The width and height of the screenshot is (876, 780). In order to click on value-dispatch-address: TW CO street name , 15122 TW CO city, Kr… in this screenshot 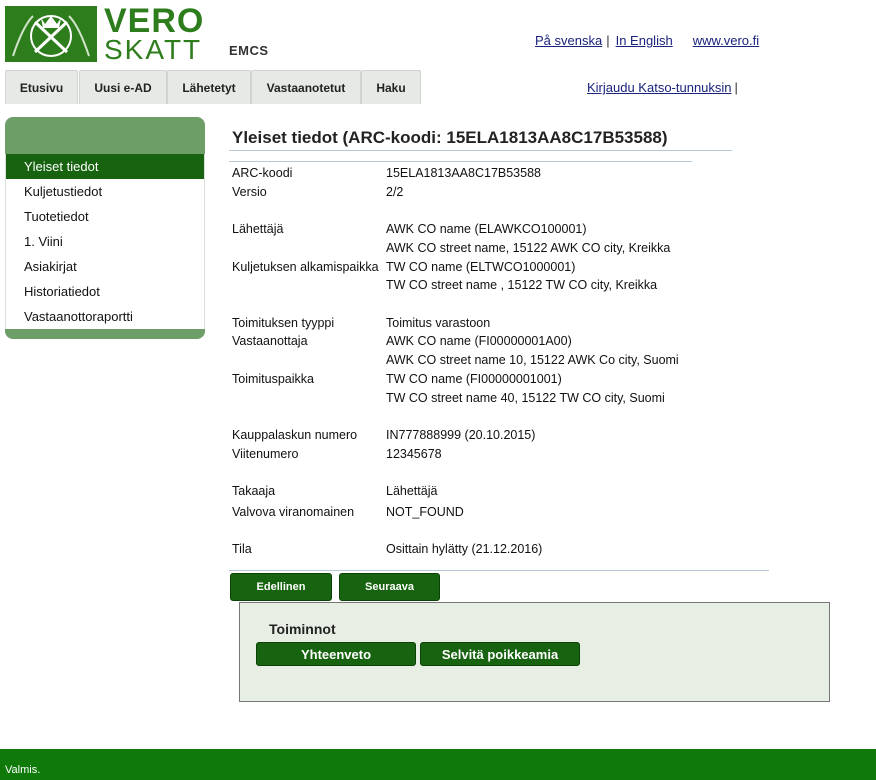, I will do `click(522, 285)`.